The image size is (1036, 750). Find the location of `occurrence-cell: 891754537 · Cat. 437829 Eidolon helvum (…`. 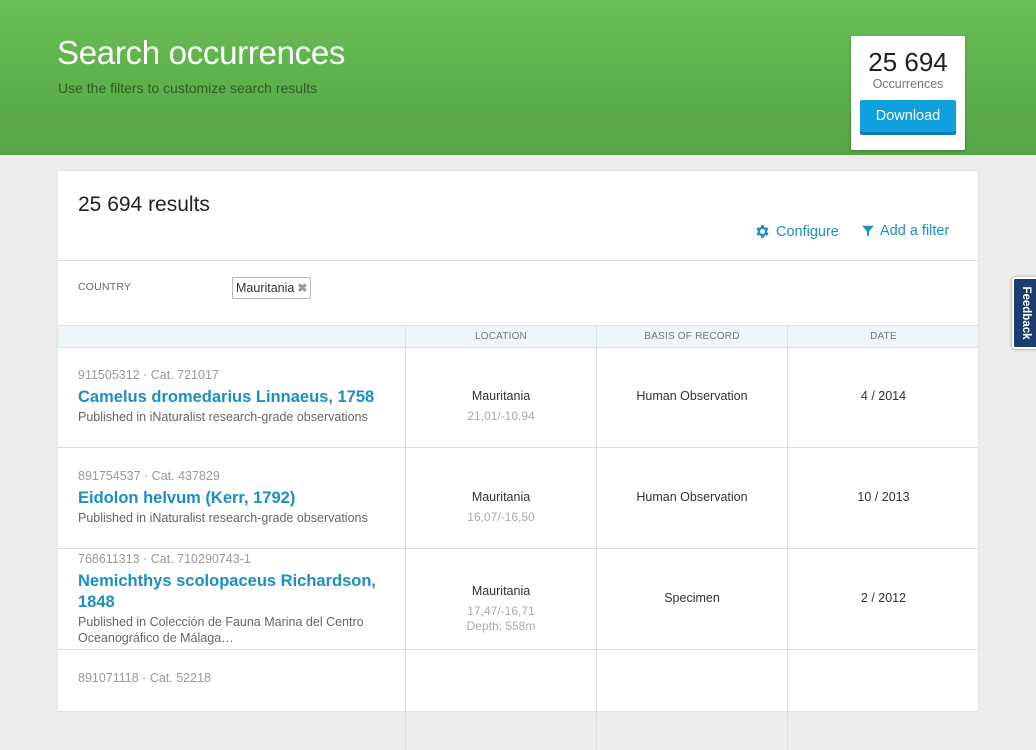

occurrence-cell: 891754537 · Cat. 437829 Eidolon helvum (… is located at coordinates (231, 498).